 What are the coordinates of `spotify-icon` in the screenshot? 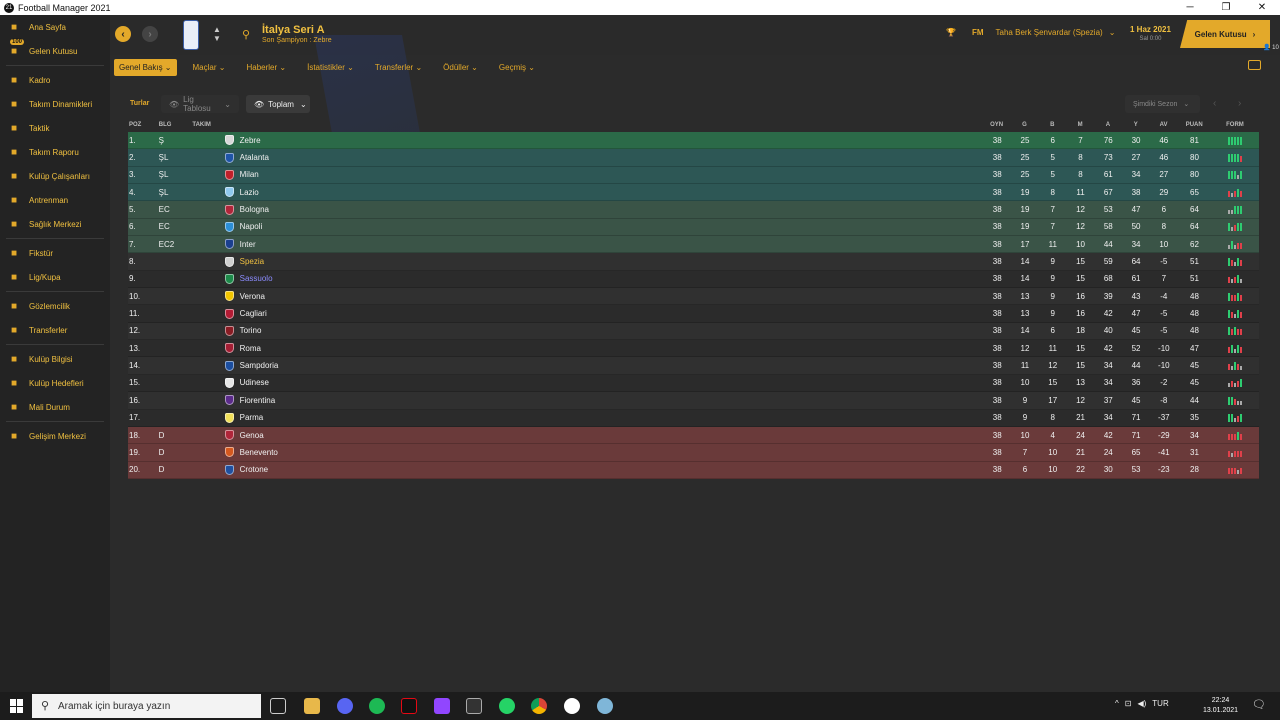 It's located at (377, 706).